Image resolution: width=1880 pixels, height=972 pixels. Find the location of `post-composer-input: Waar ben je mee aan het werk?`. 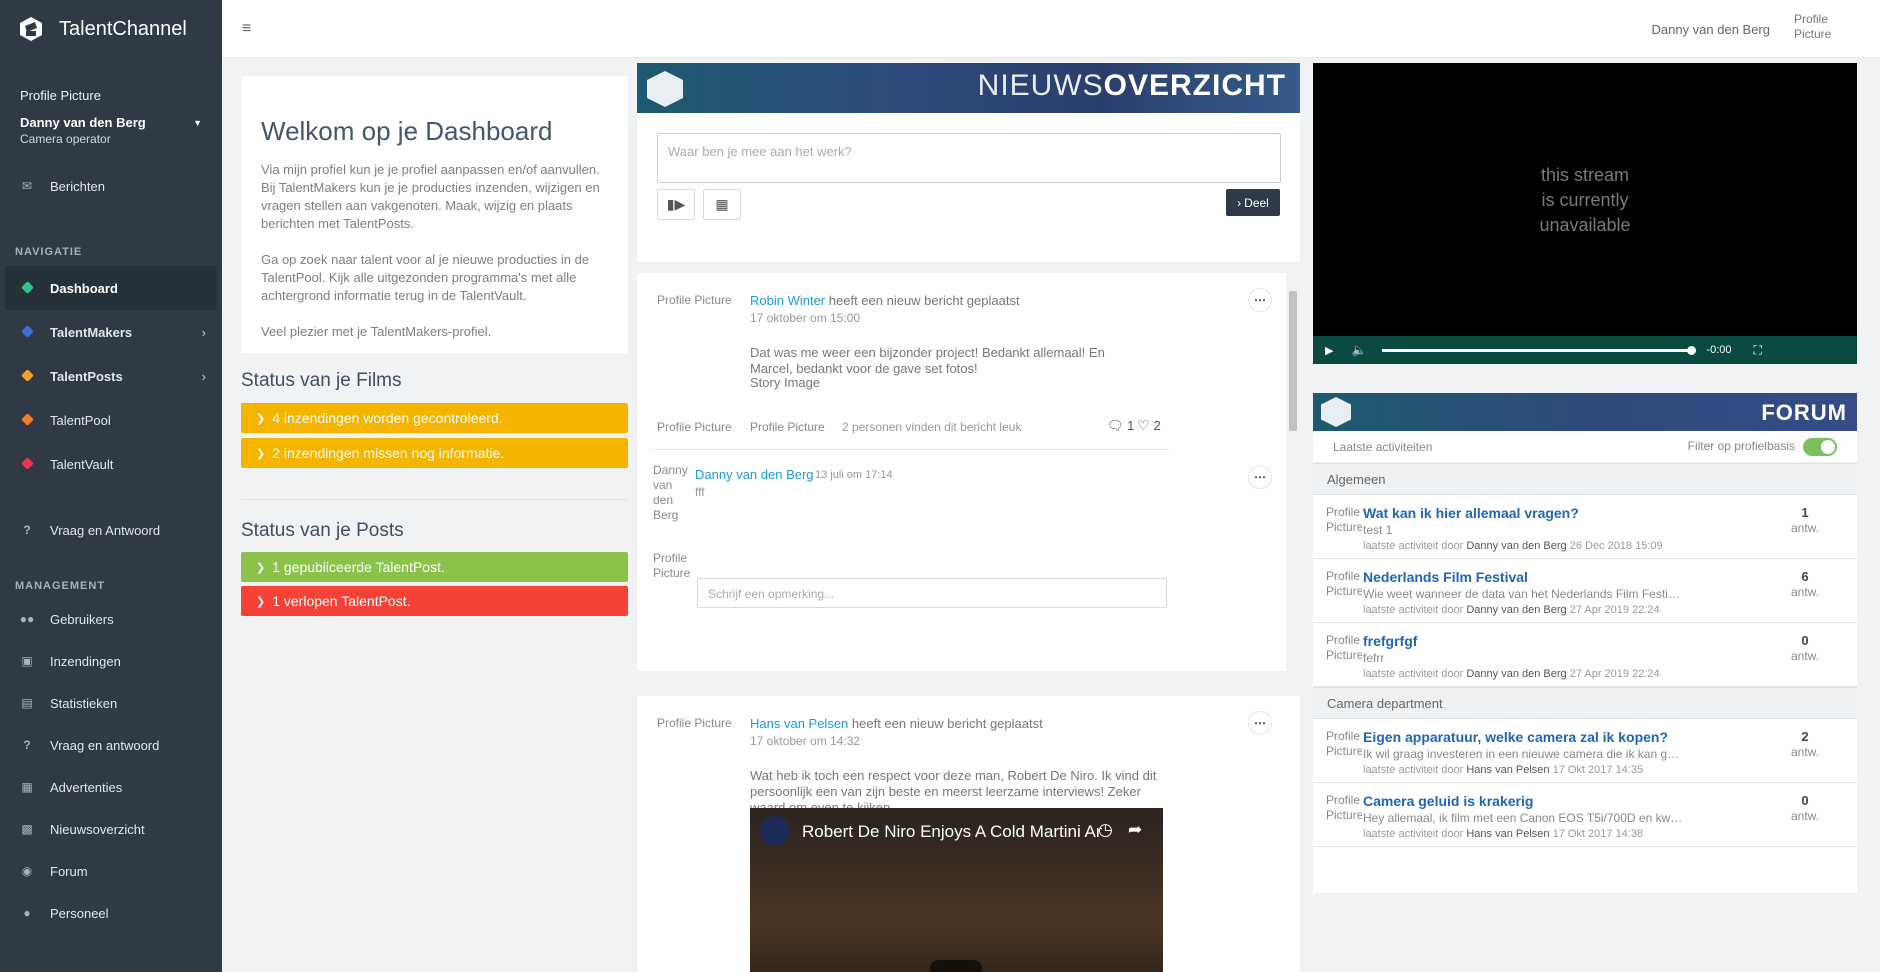

post-composer-input: Waar ben je mee aan het werk? is located at coordinates (969, 158).